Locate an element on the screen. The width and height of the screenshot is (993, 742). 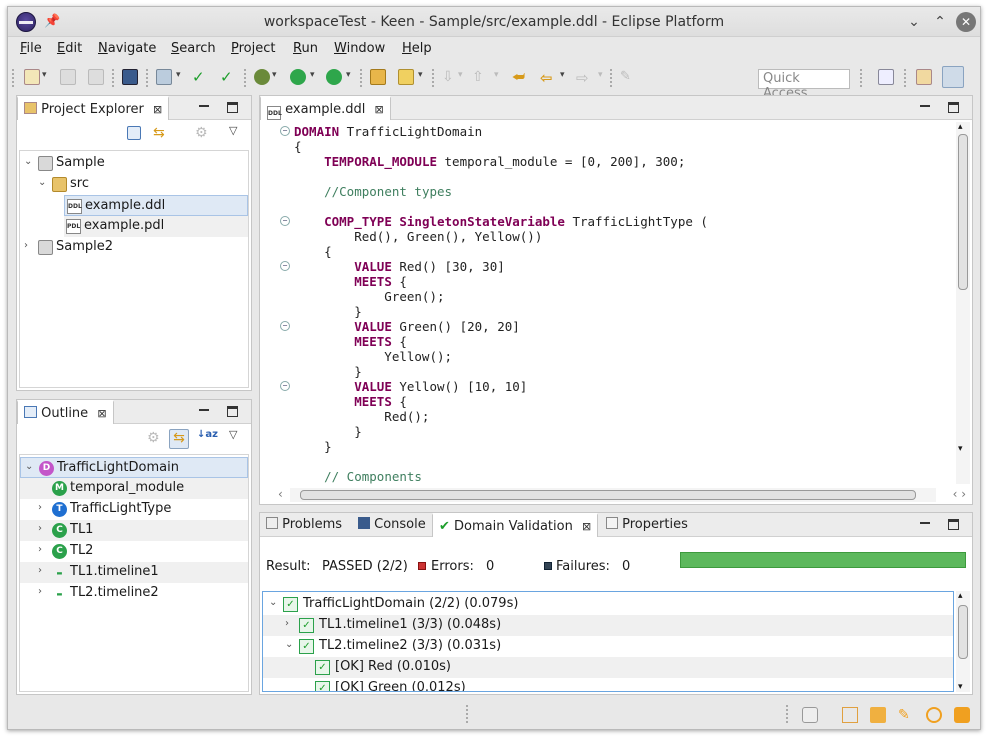
code-line: //Component types is located at coordinates (373, 191).